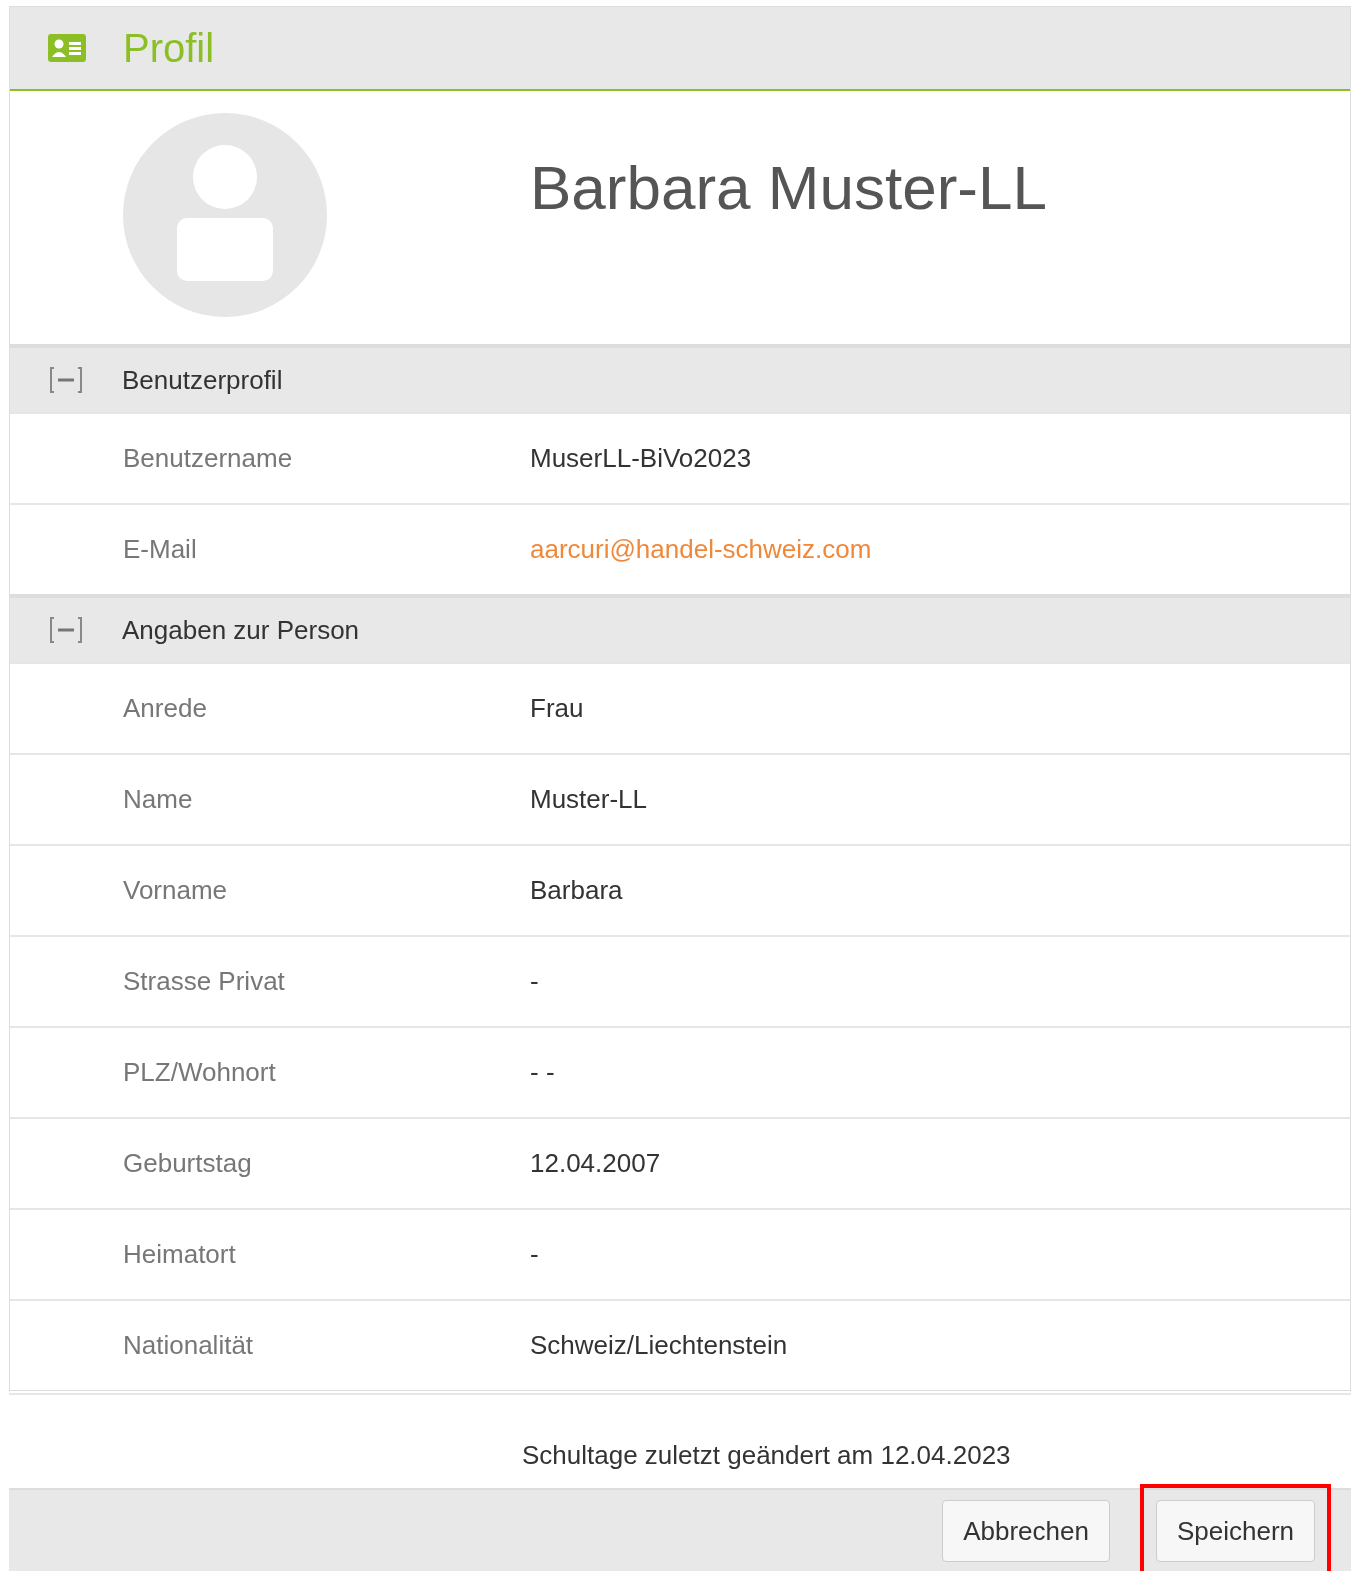 This screenshot has height=1571, width=1355. What do you see at coordinates (595, 1163) in the screenshot?
I see `field-value: 12.04.2007` at bounding box center [595, 1163].